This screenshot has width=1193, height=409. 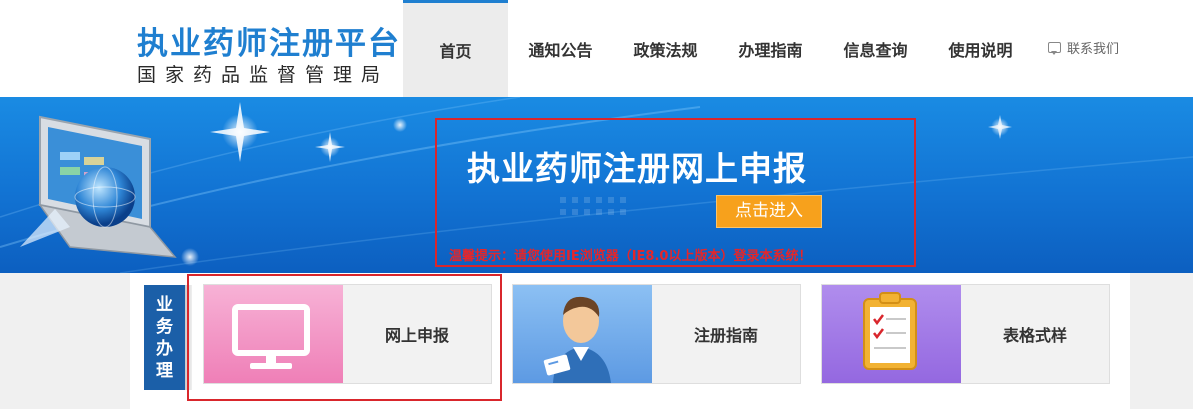 What do you see at coordinates (637, 168) in the screenshot?
I see `promo-title: 执业药师注册网上申报` at bounding box center [637, 168].